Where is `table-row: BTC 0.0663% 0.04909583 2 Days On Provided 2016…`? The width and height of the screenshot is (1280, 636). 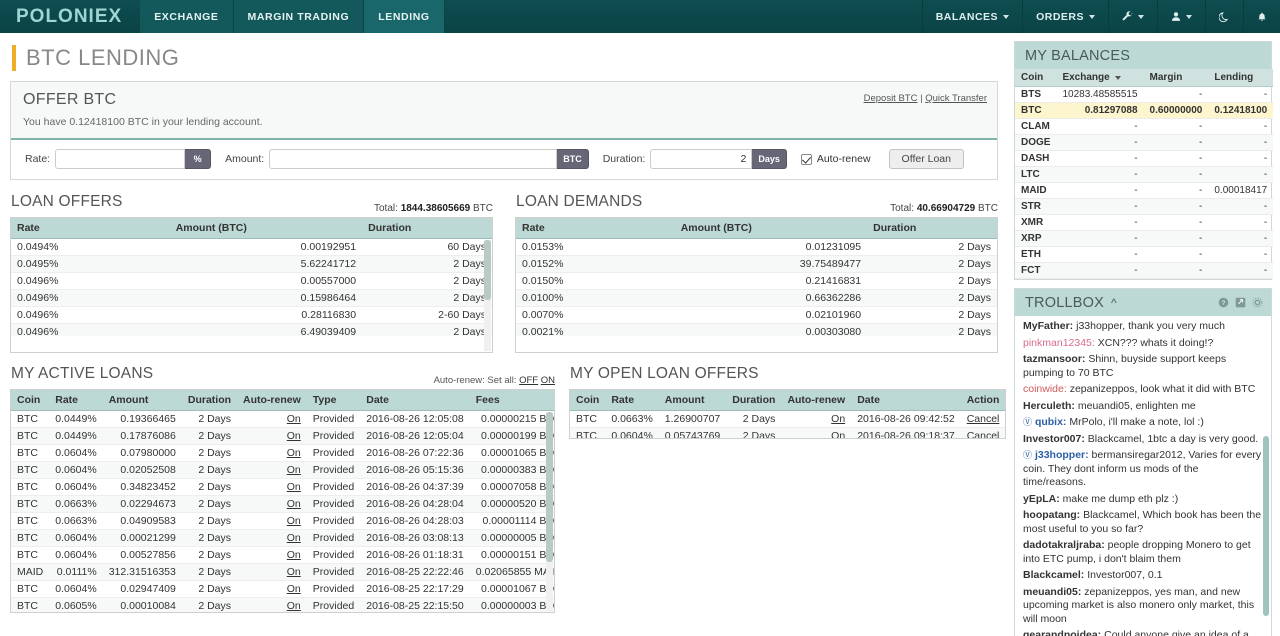 table-row: BTC 0.0663% 0.04909583 2 Days On Provided 2016… is located at coordinates (282, 521).